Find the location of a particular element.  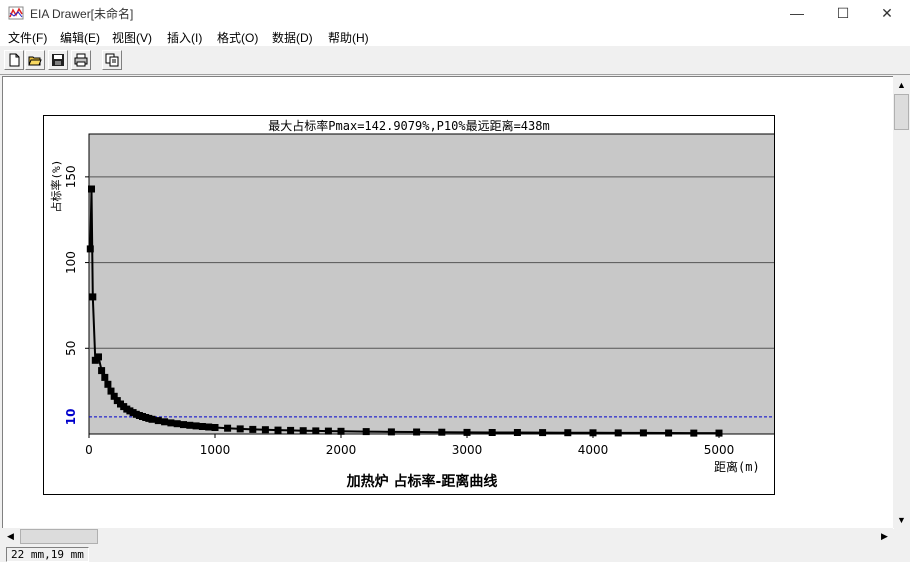

print-button is located at coordinates (81, 60).